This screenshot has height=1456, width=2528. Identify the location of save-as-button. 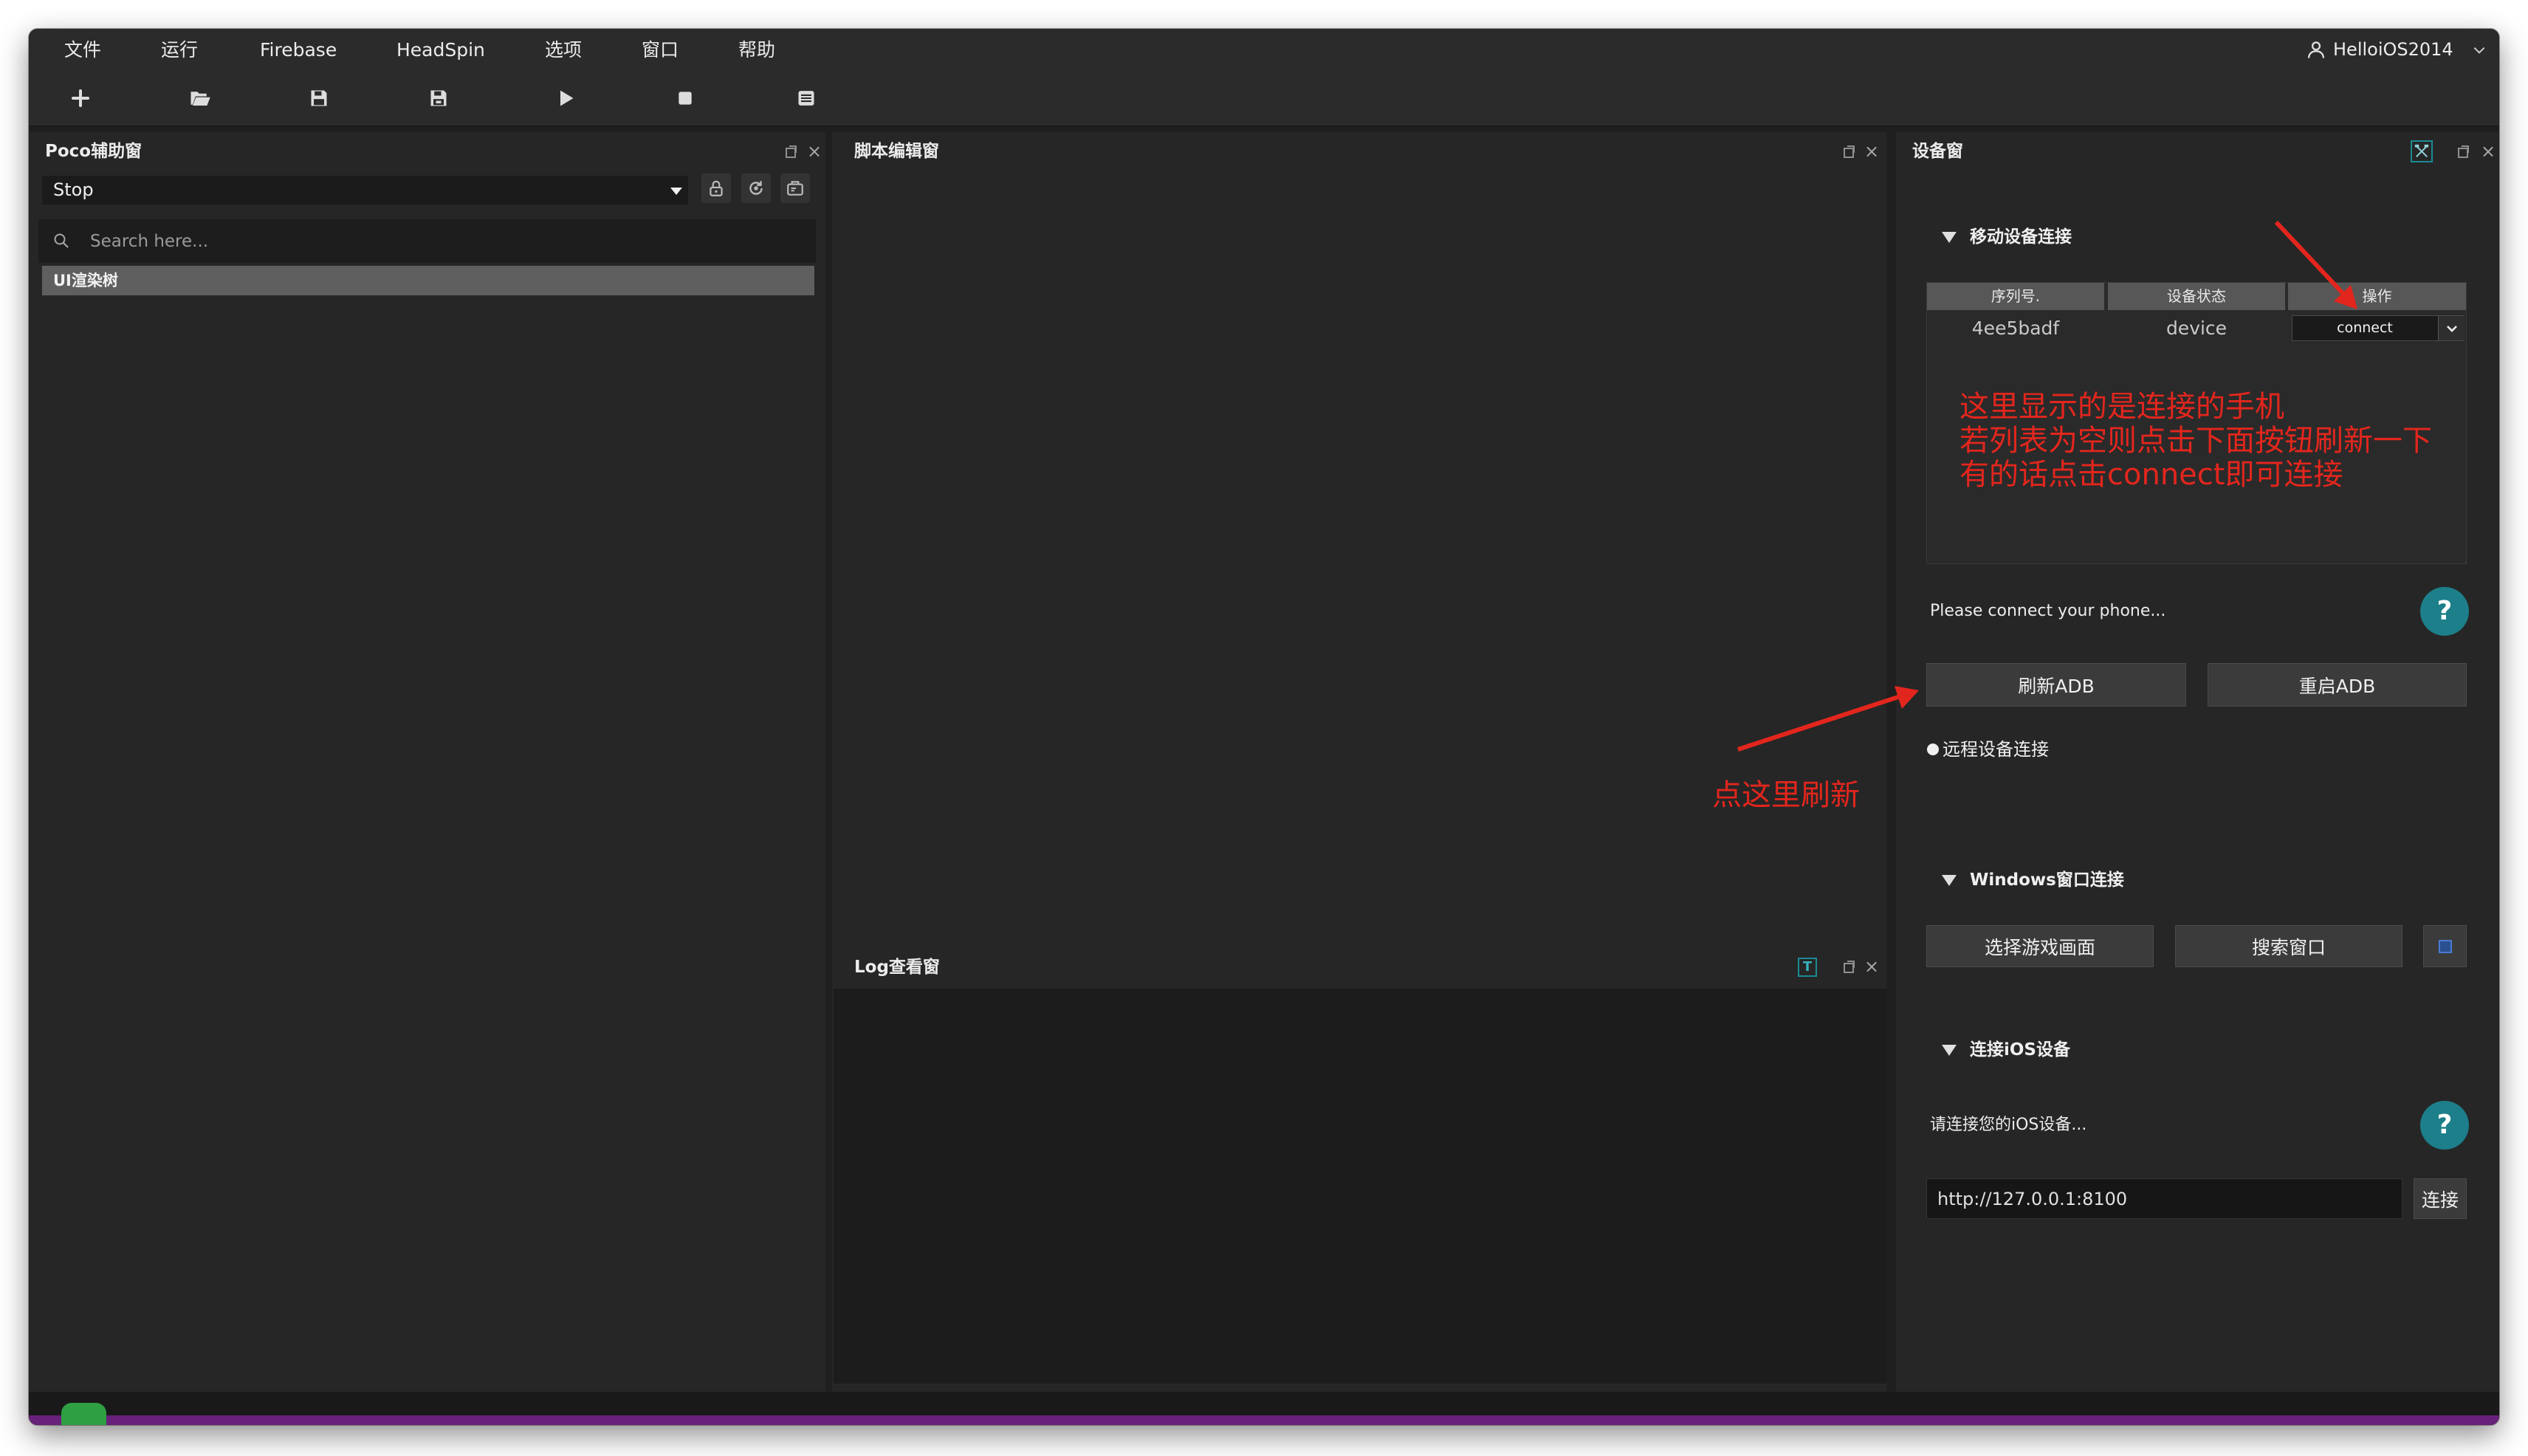
(438, 98).